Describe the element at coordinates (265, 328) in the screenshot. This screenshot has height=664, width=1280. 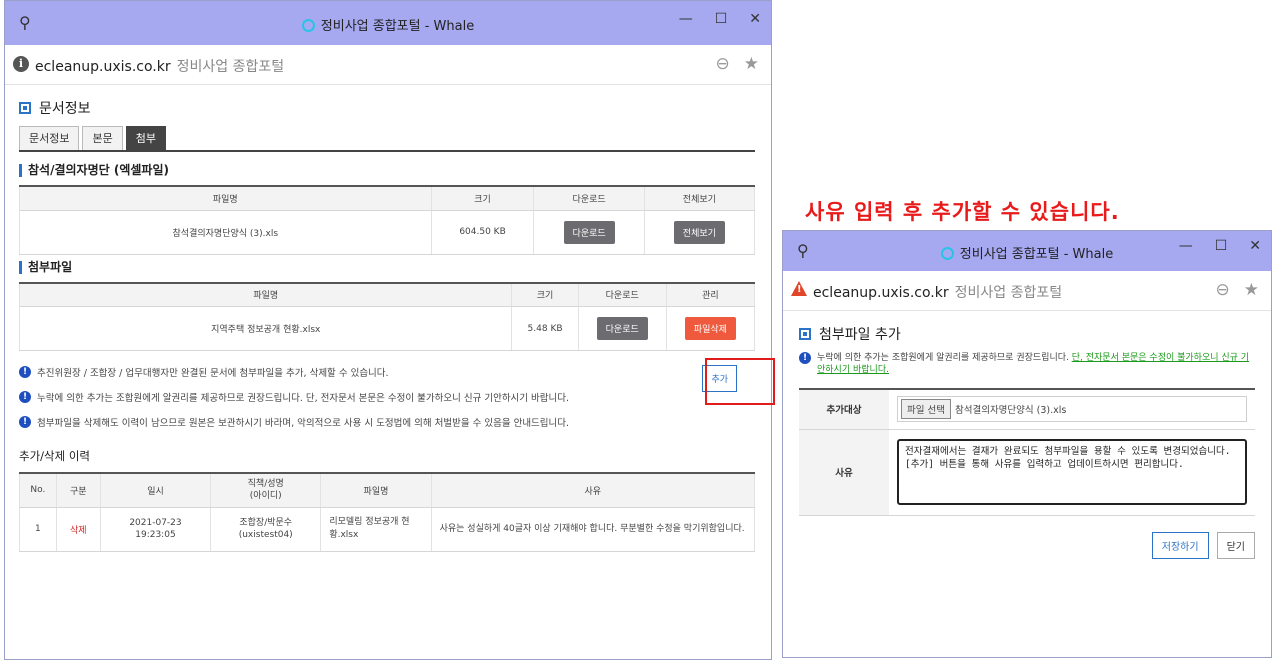
I see `file-name: 지역주택 정보공개 현황.xlsx` at that location.